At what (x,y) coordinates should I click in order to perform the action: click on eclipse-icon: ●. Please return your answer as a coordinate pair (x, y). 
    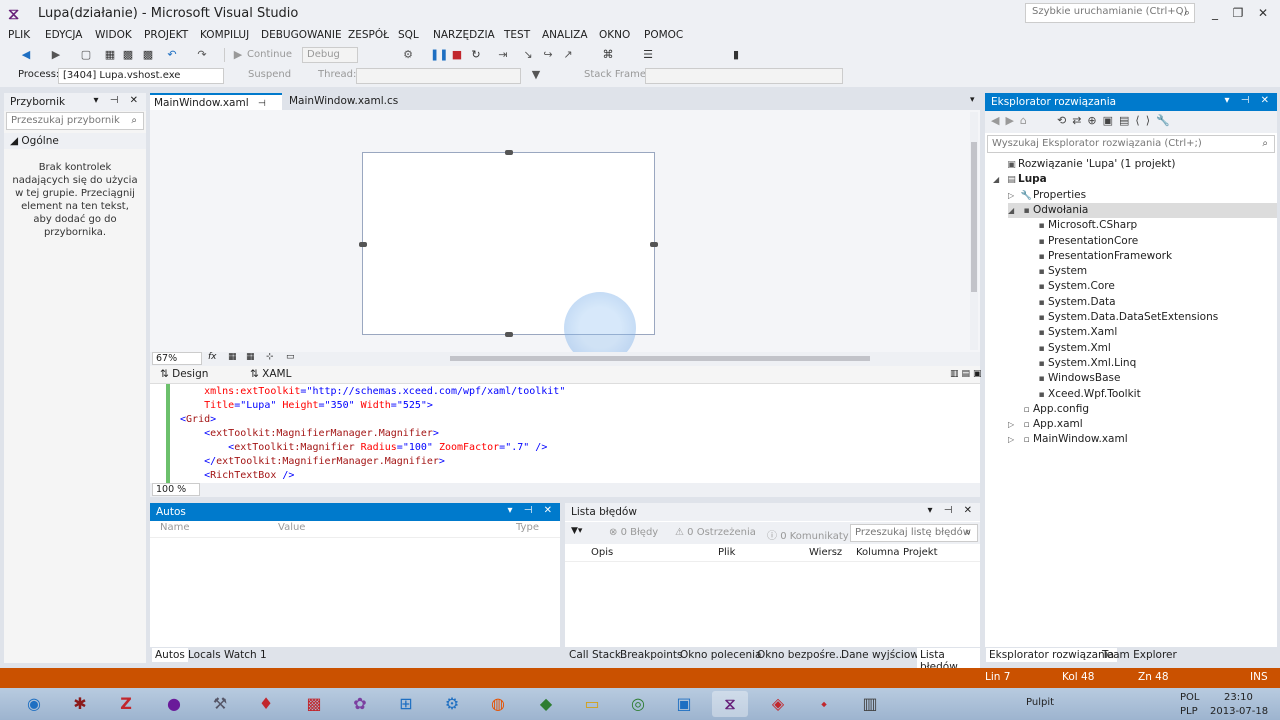
    Looking at the image, I should click on (174, 704).